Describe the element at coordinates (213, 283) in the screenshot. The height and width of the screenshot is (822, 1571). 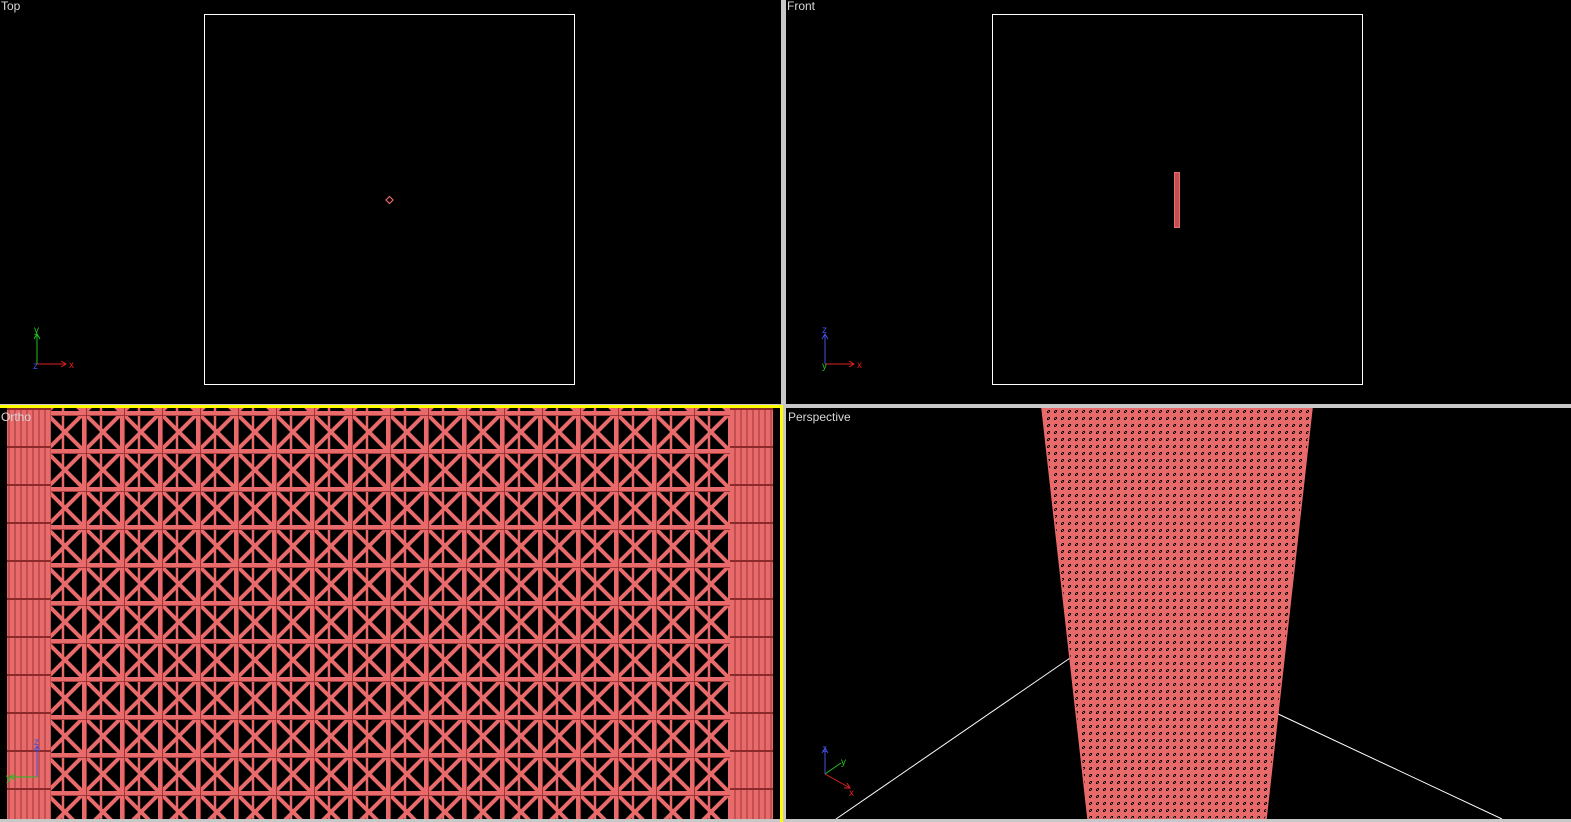
I see `top-scene: x y z` at that location.